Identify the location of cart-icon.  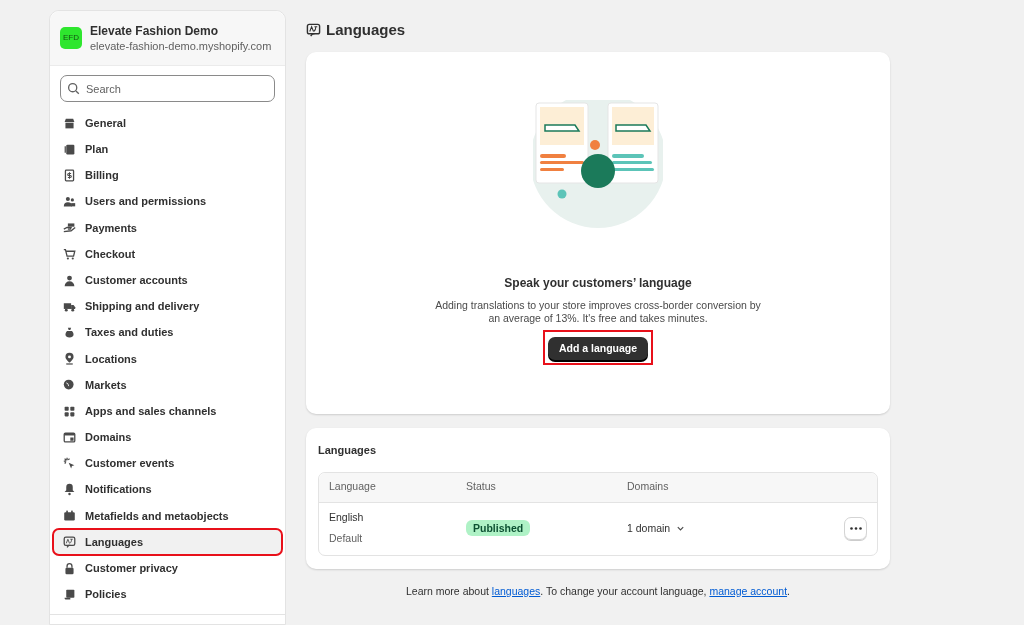
(69, 254).